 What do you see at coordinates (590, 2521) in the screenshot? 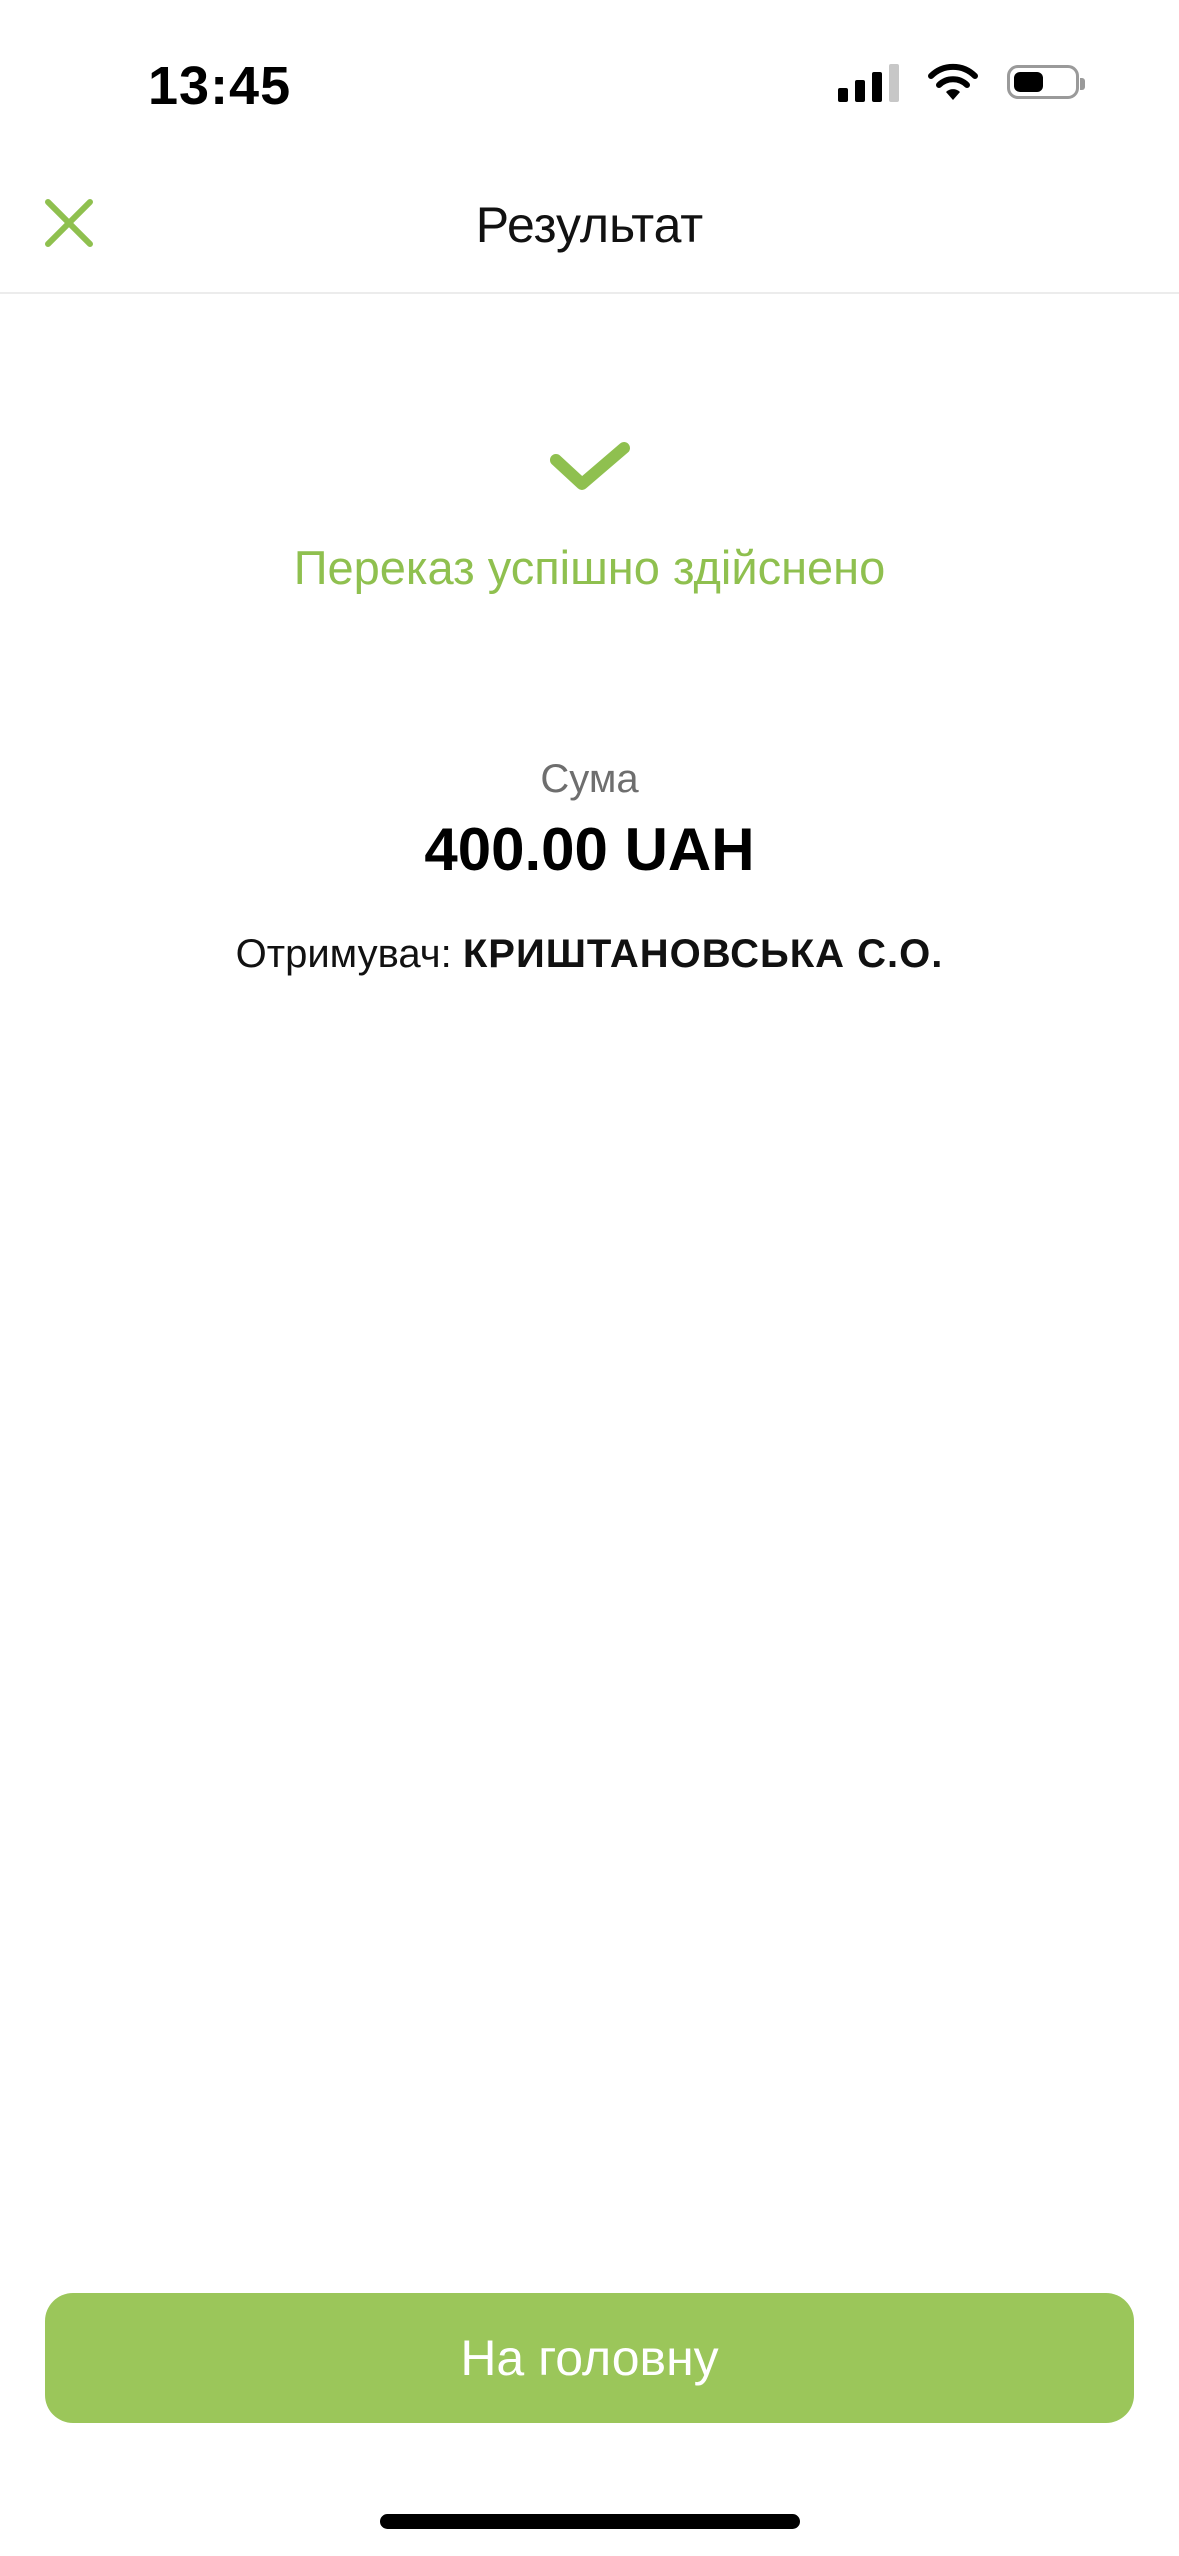
I see `home-indicator` at bounding box center [590, 2521].